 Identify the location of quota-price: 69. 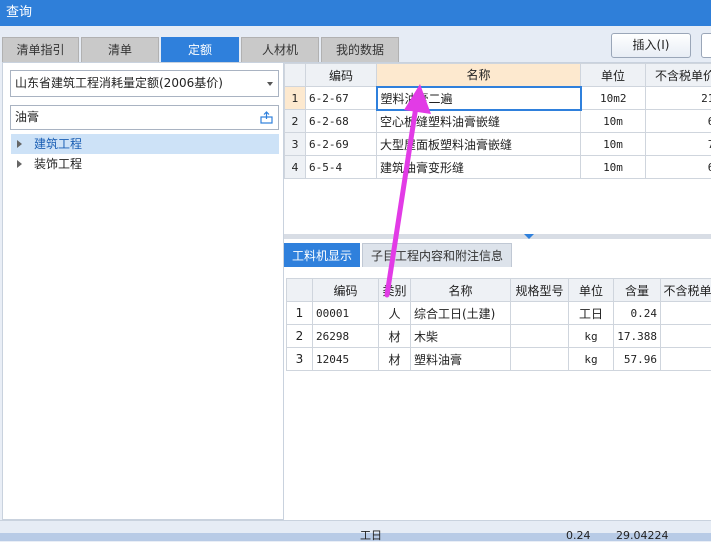
(678, 167).